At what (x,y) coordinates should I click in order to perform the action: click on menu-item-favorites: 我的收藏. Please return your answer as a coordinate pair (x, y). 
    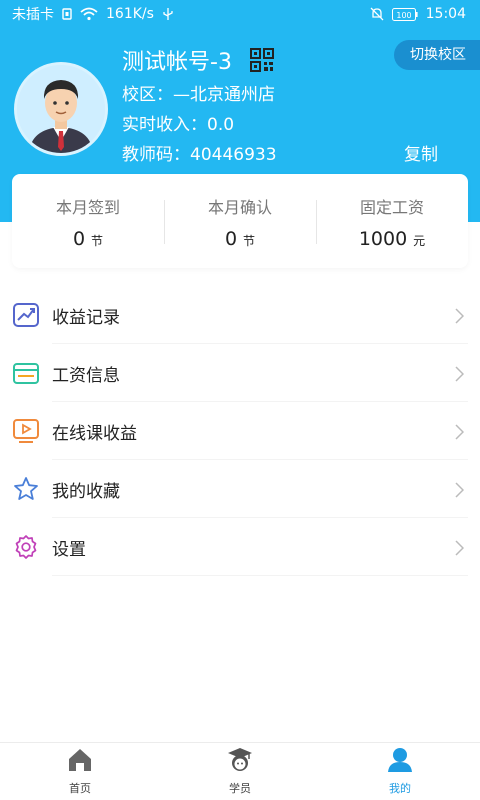
    Looking at the image, I should click on (240, 489).